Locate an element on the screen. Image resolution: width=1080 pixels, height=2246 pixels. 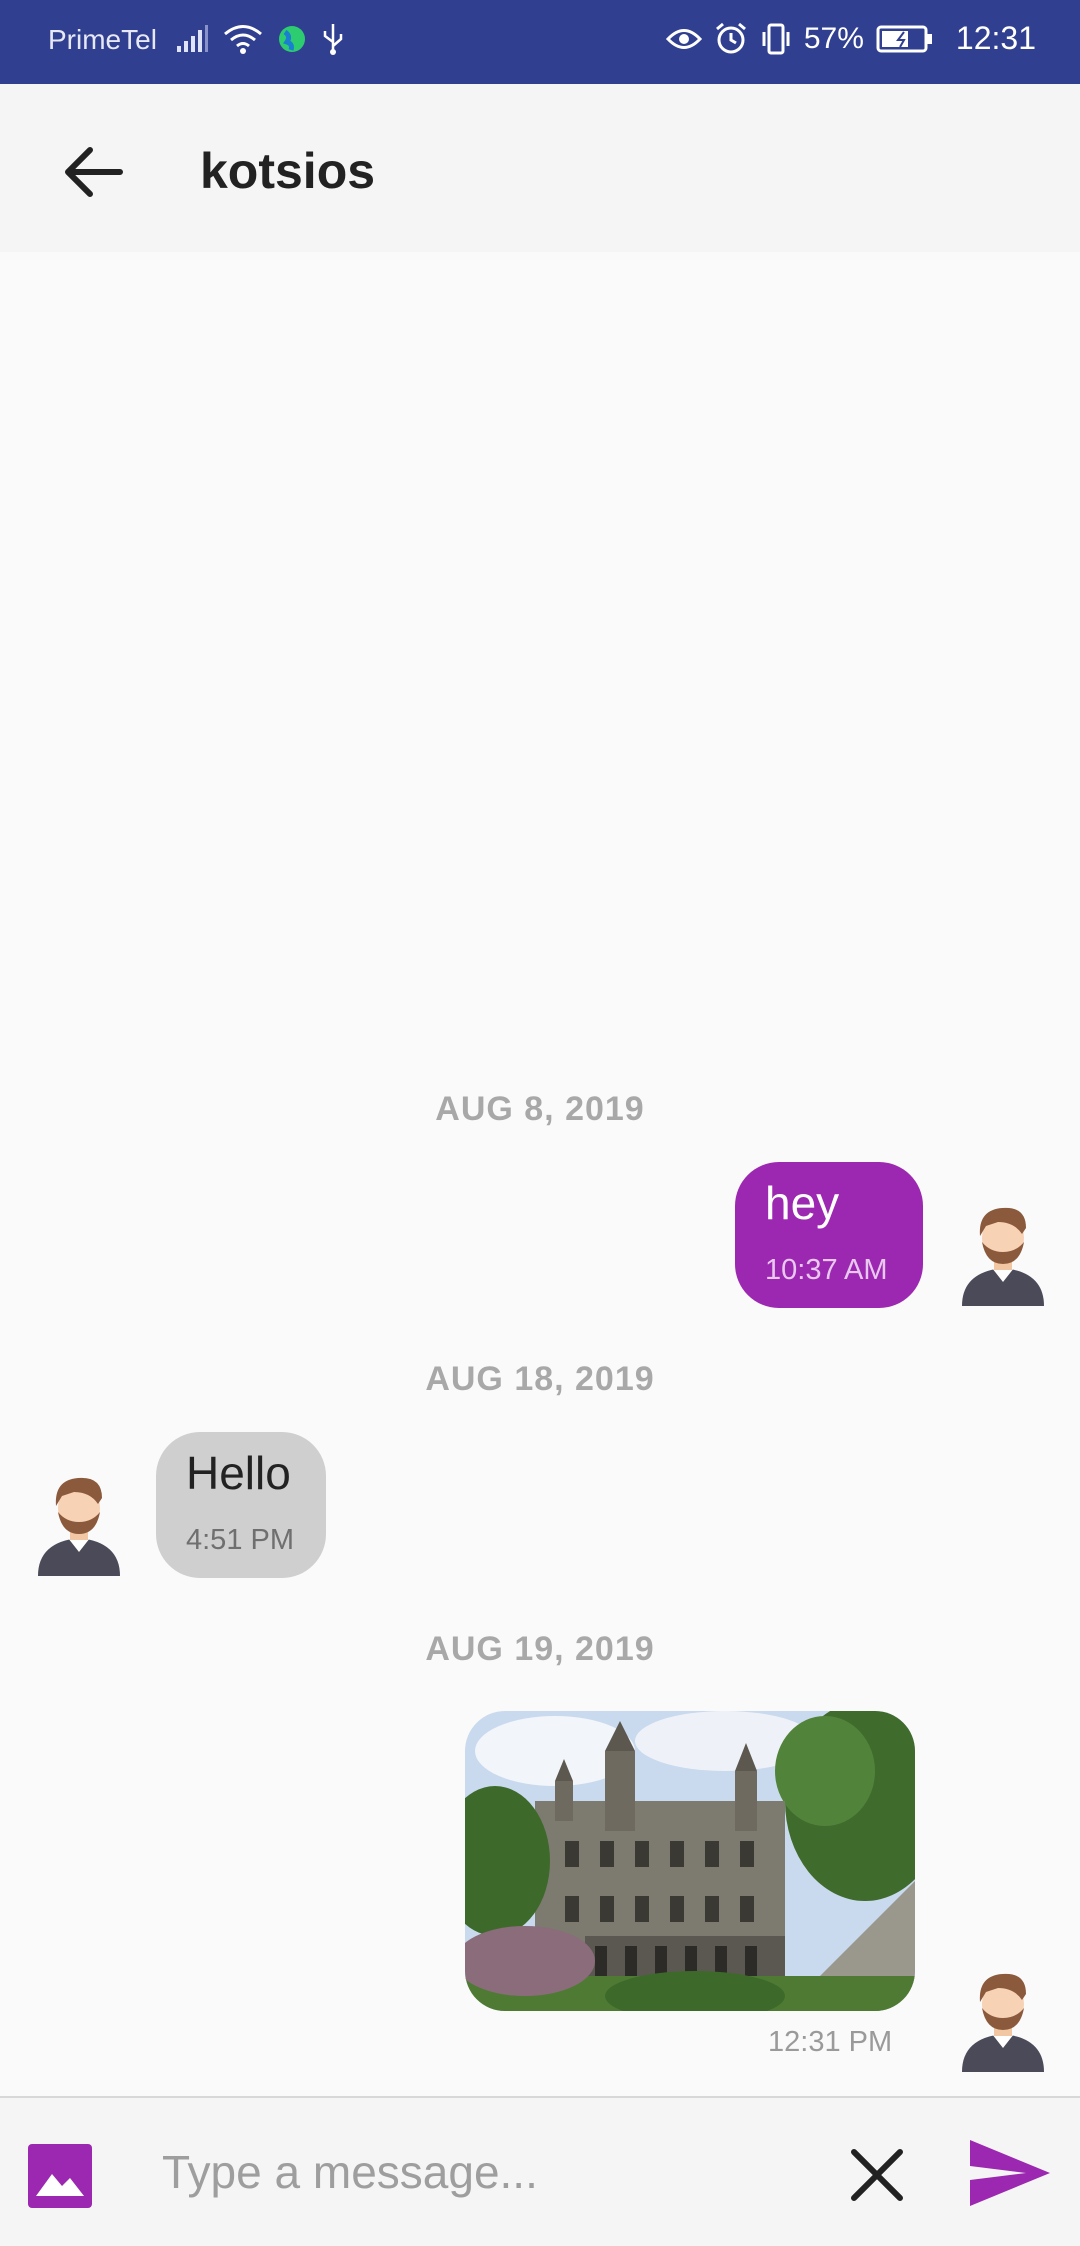
back-arrow-icon is located at coordinates (94, 172).